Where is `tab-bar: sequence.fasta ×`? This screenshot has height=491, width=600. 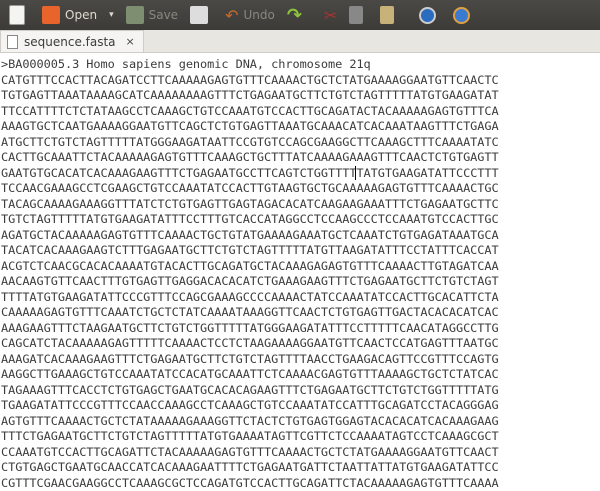 tab-bar: sequence.fasta × is located at coordinates (300, 41).